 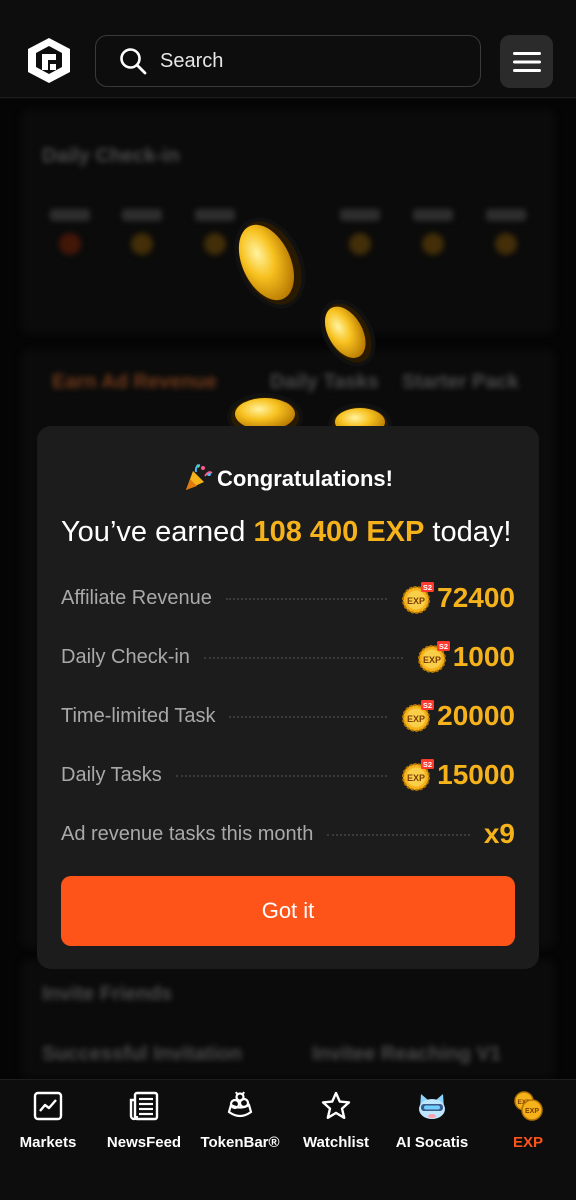 I want to click on nav-label: NewsFeed, so click(x=144, y=1142).